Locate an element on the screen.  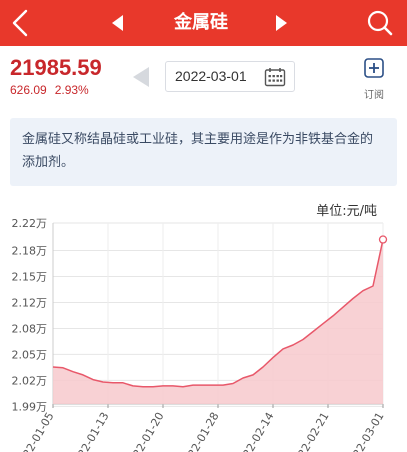
last-point-marker is located at coordinates (383, 239).